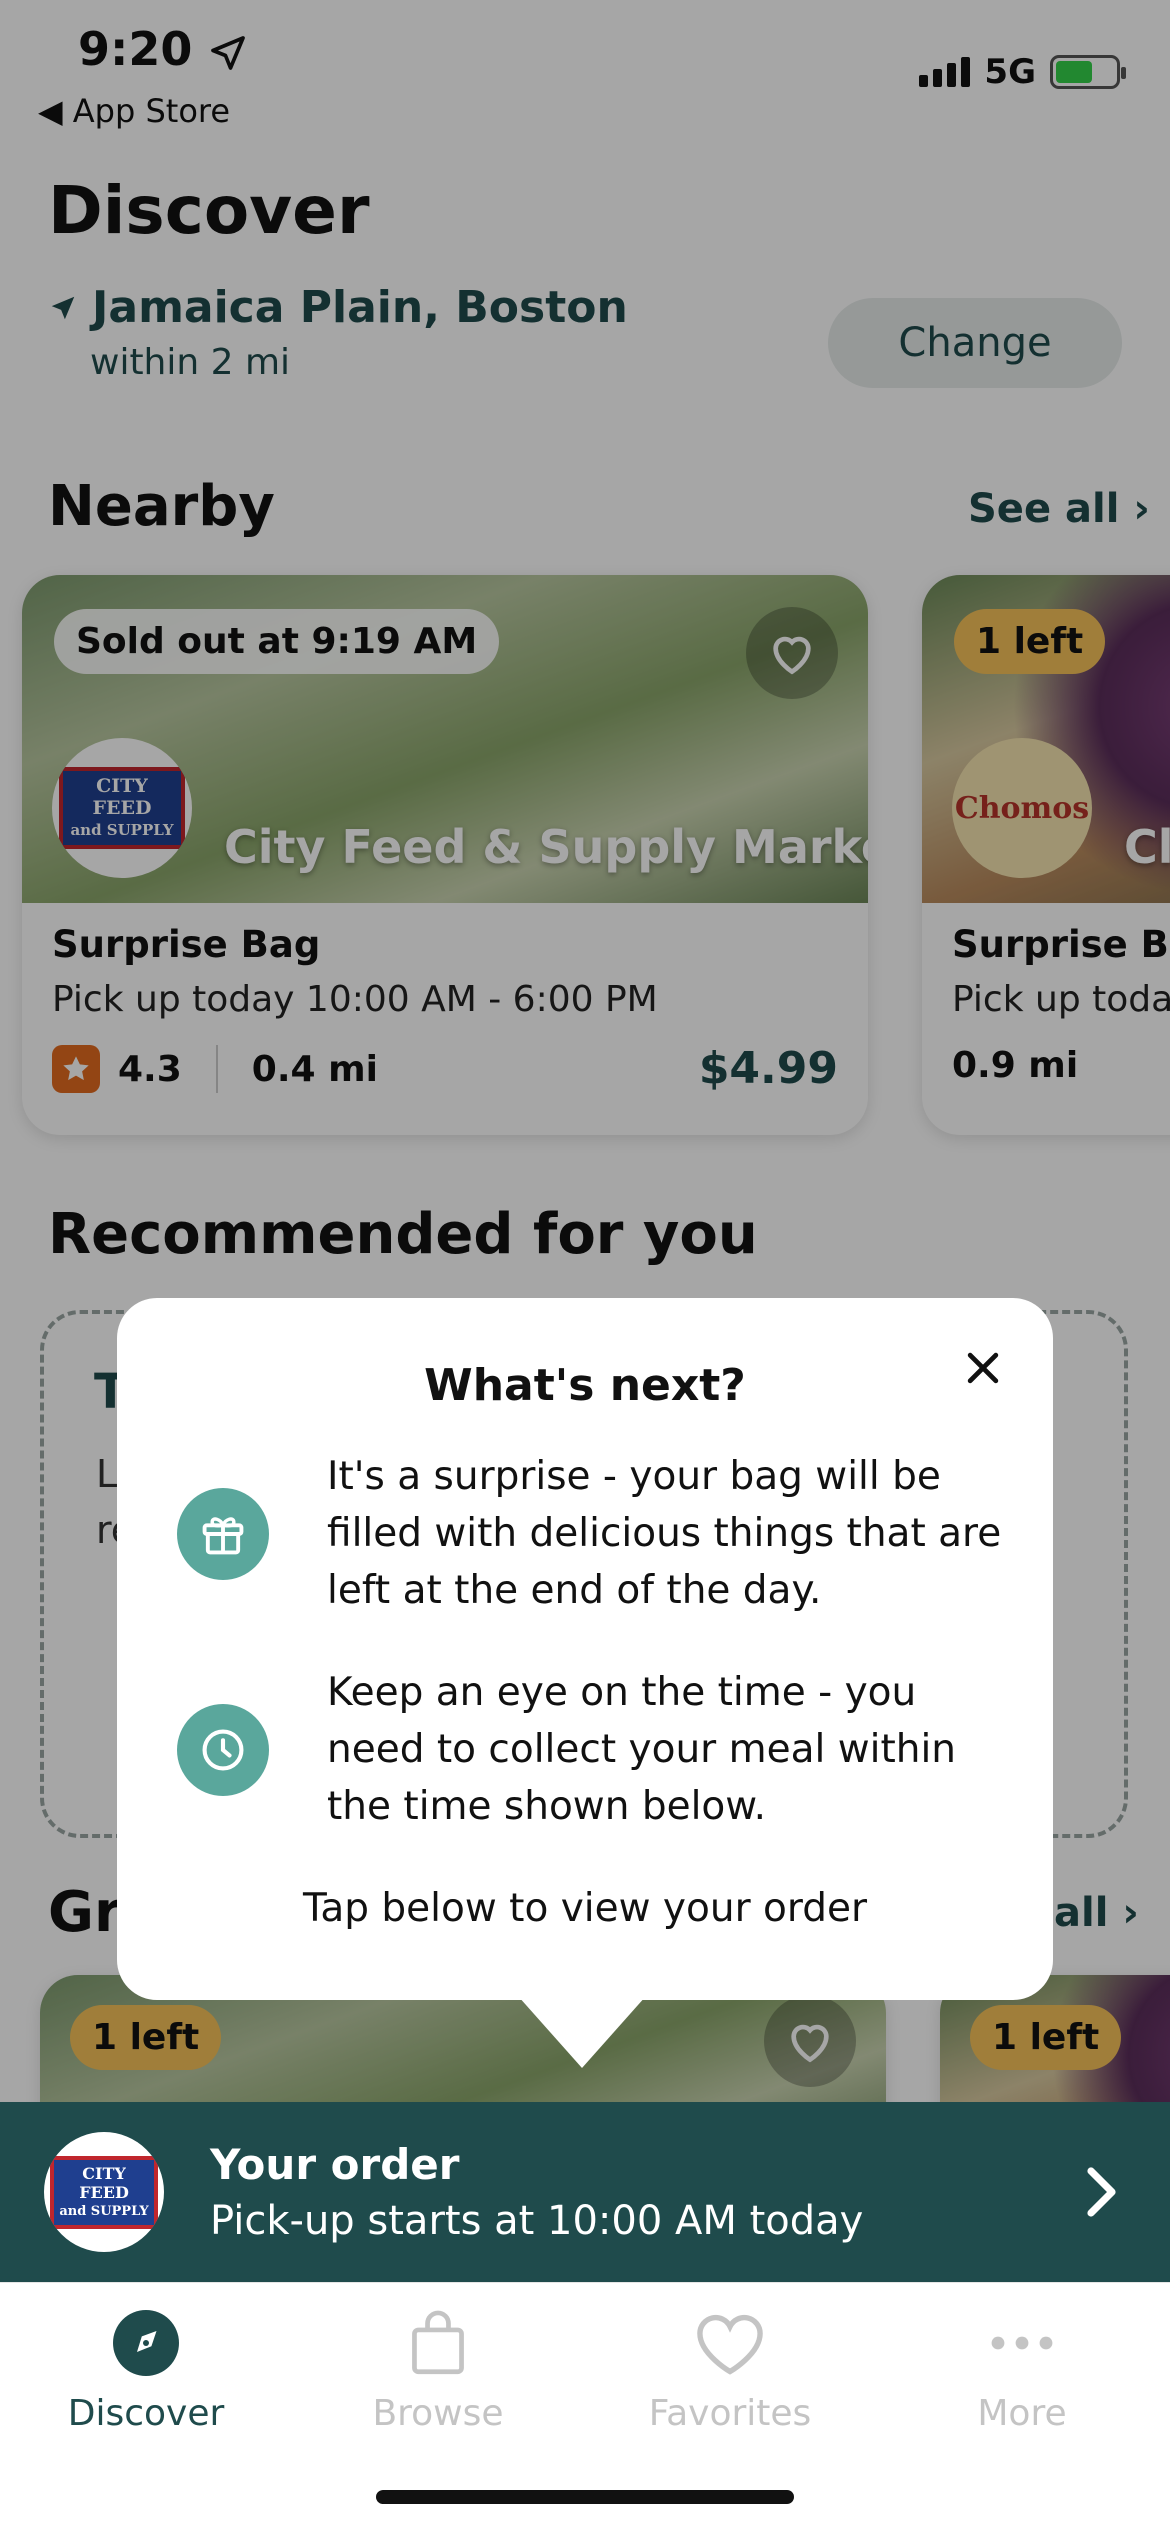  Describe the element at coordinates (730, 2344) in the screenshot. I see `heart-icon` at that location.